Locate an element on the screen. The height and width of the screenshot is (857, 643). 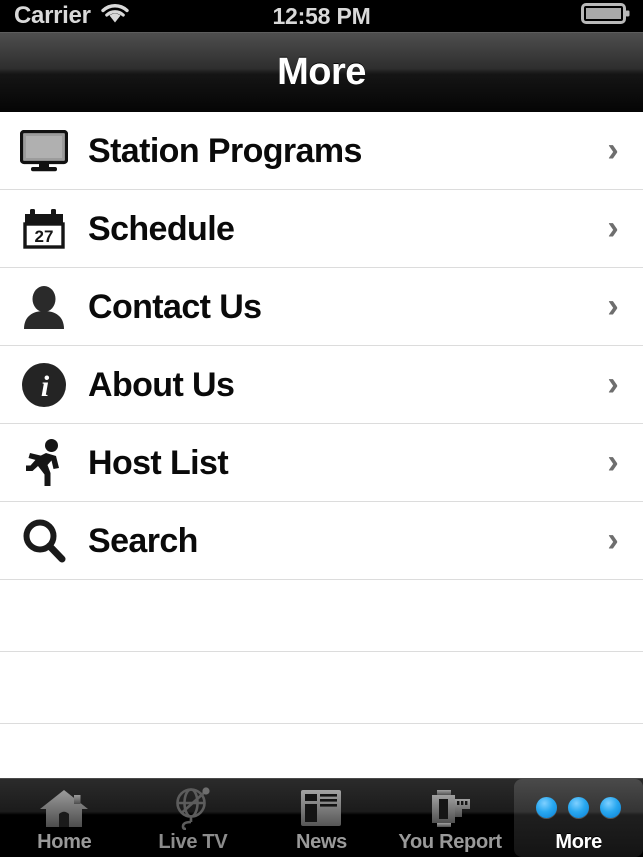
tab-news: News is located at coordinates (321, 818).